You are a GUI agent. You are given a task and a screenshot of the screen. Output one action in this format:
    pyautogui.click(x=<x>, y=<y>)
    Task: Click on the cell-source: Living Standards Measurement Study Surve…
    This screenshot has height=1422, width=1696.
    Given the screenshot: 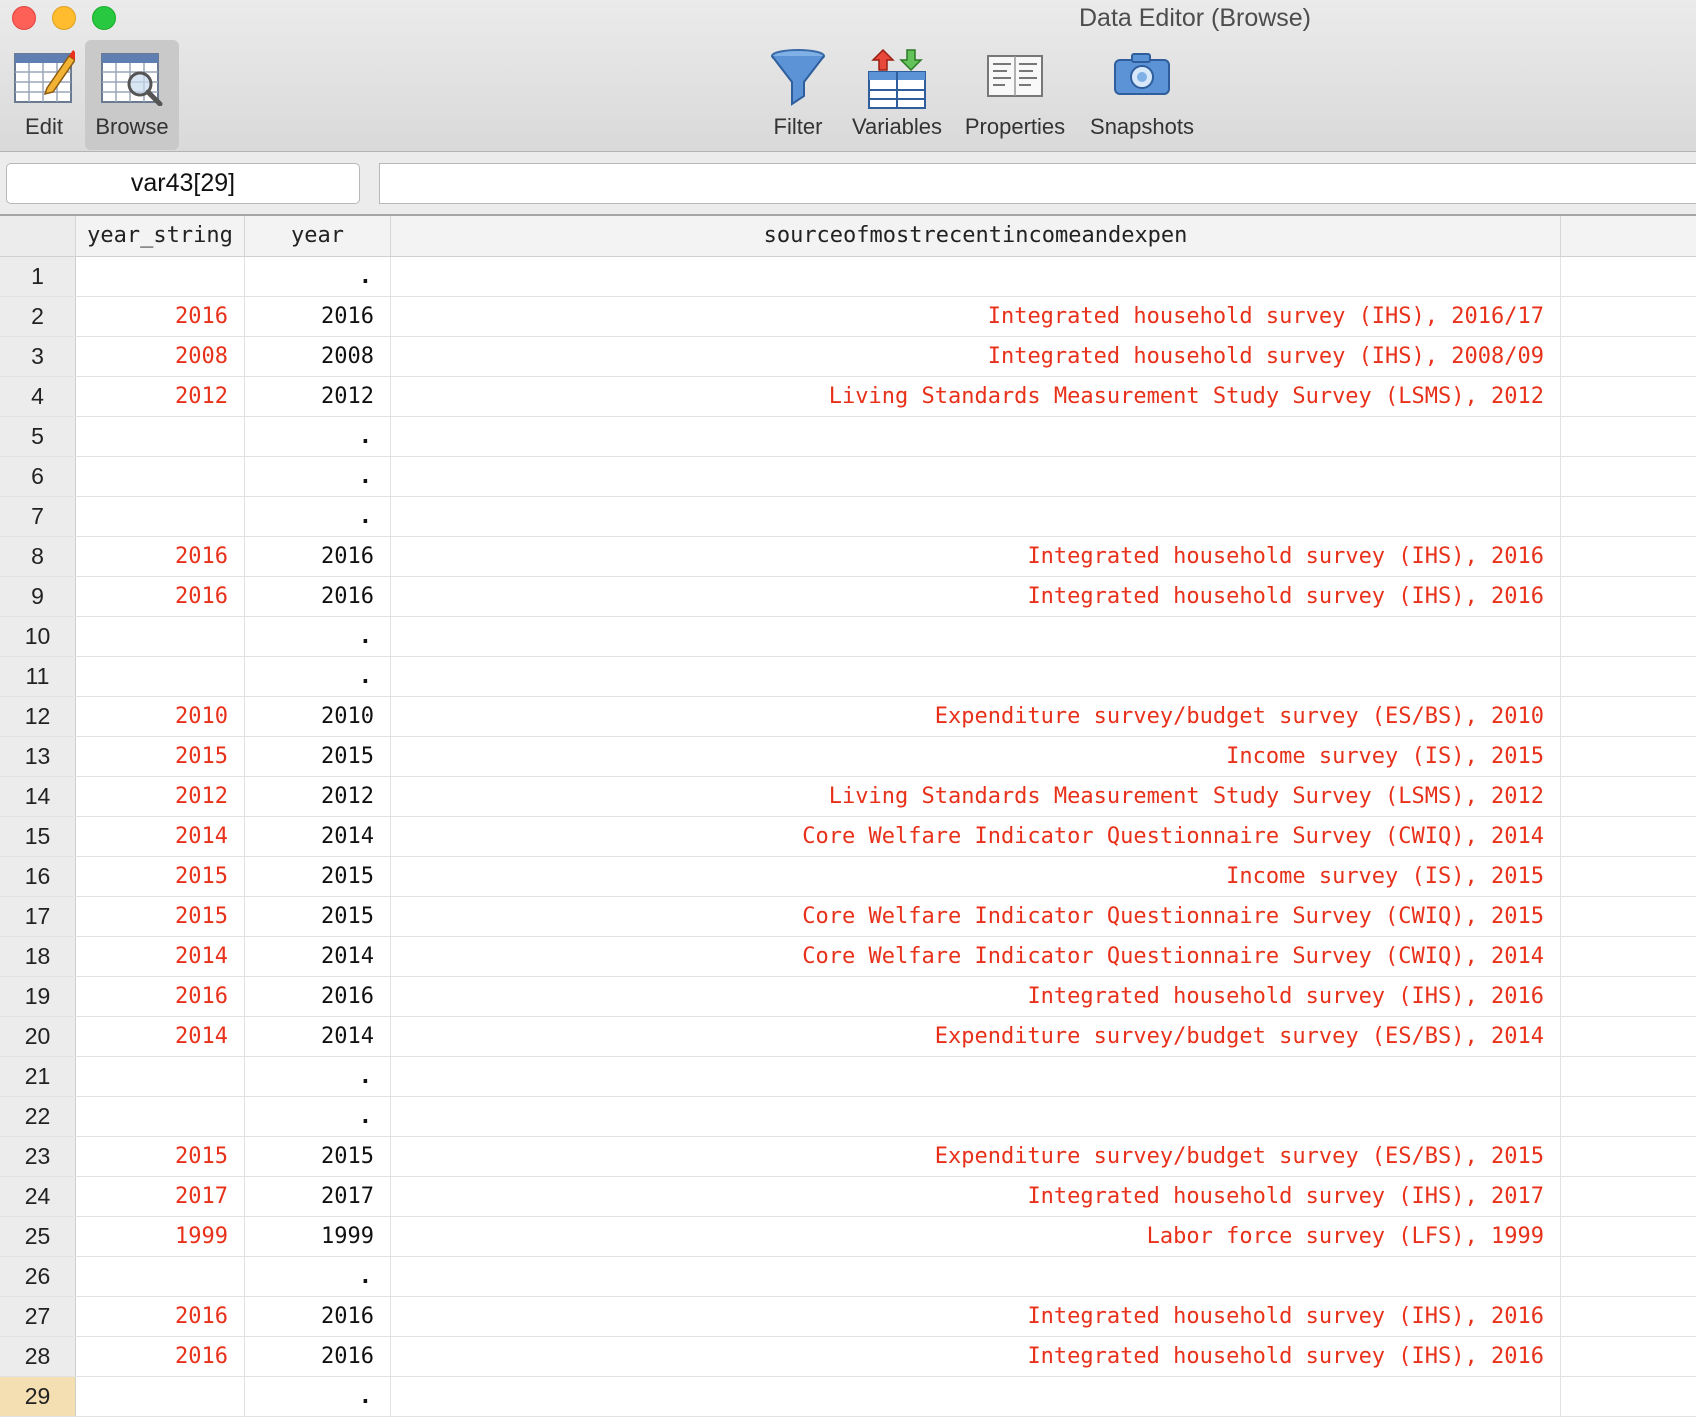 What is the action you would take?
    pyautogui.click(x=976, y=396)
    